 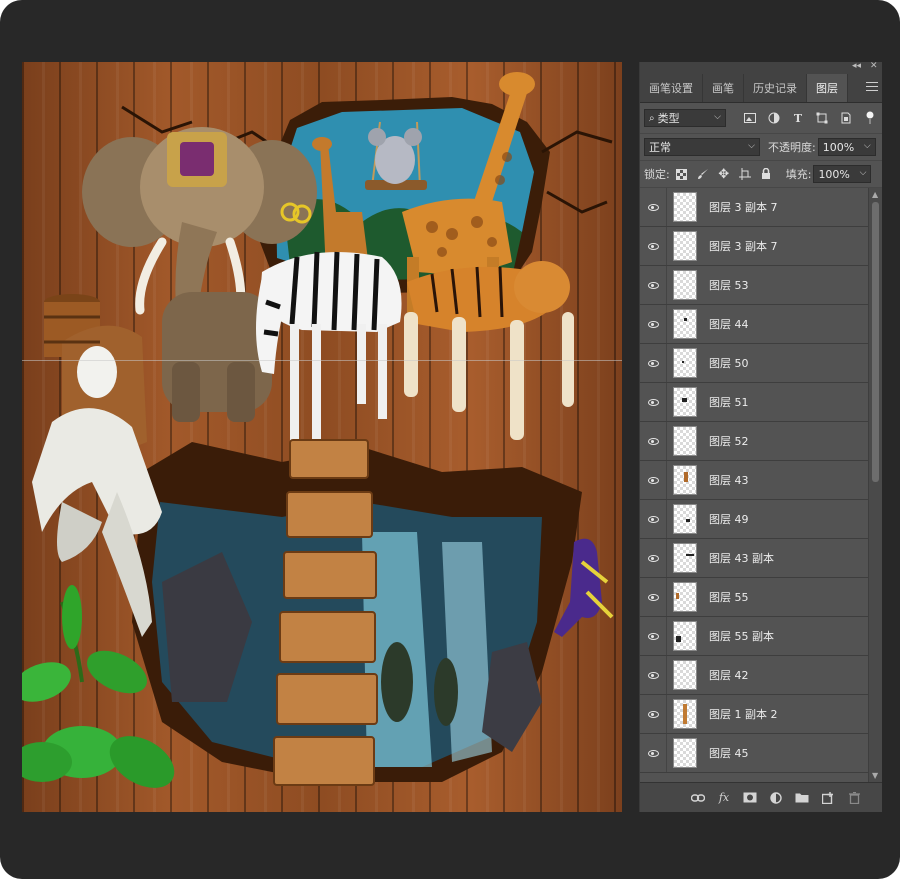 I want to click on close-panel-icon: ✕, so click(x=874, y=66).